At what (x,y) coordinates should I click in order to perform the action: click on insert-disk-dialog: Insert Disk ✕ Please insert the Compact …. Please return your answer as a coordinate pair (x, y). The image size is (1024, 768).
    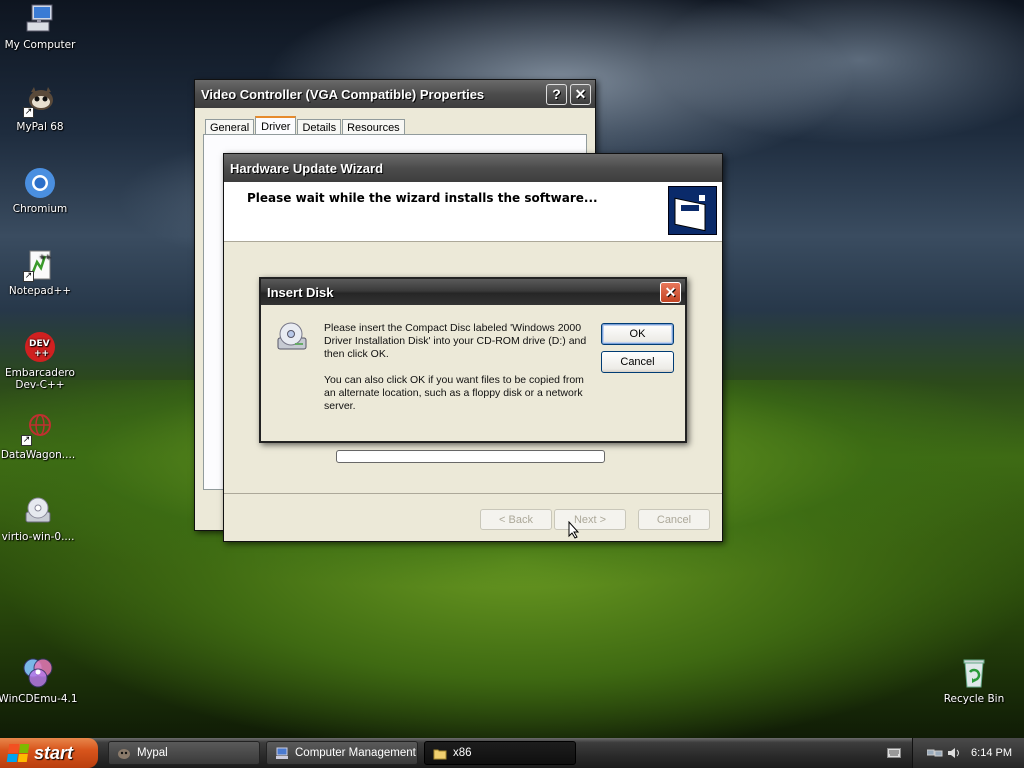
    Looking at the image, I should click on (473, 360).